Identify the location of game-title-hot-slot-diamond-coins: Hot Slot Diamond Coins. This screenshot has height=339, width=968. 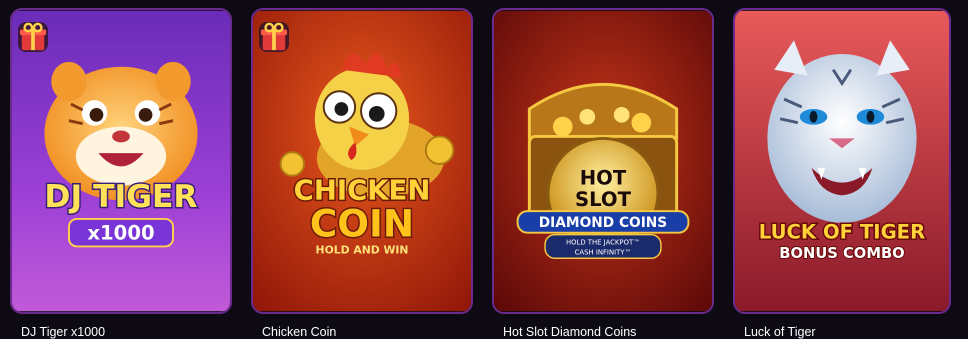
(569, 332).